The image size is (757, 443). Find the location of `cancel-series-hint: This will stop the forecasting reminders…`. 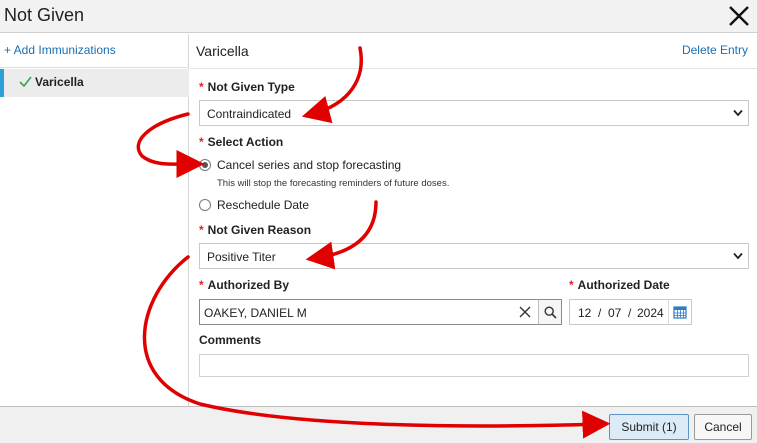

cancel-series-hint: This will stop the forecasting reminders… is located at coordinates (333, 183).